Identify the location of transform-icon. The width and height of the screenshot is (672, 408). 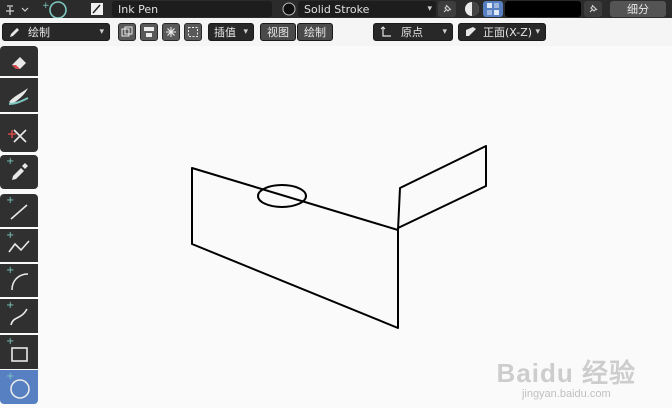
(17, 10).